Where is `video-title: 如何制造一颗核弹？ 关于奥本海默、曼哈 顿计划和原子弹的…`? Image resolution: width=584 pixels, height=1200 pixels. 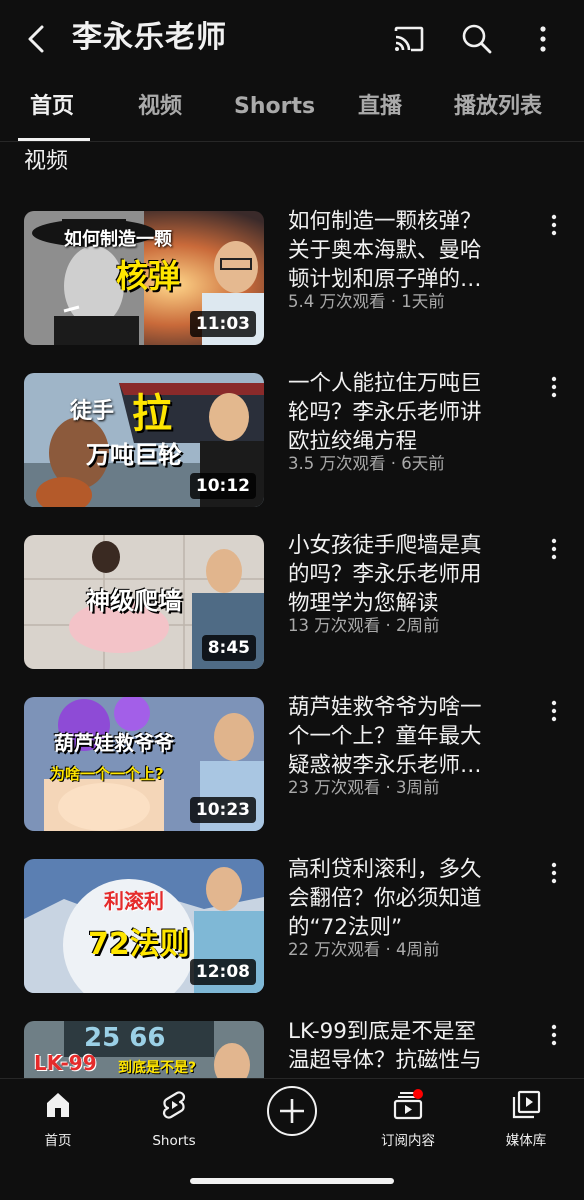
video-title: 如何制造一颗核弹？ 关于奥本海默、曼哈 顿计划和原子弹的… is located at coordinates (402, 250).